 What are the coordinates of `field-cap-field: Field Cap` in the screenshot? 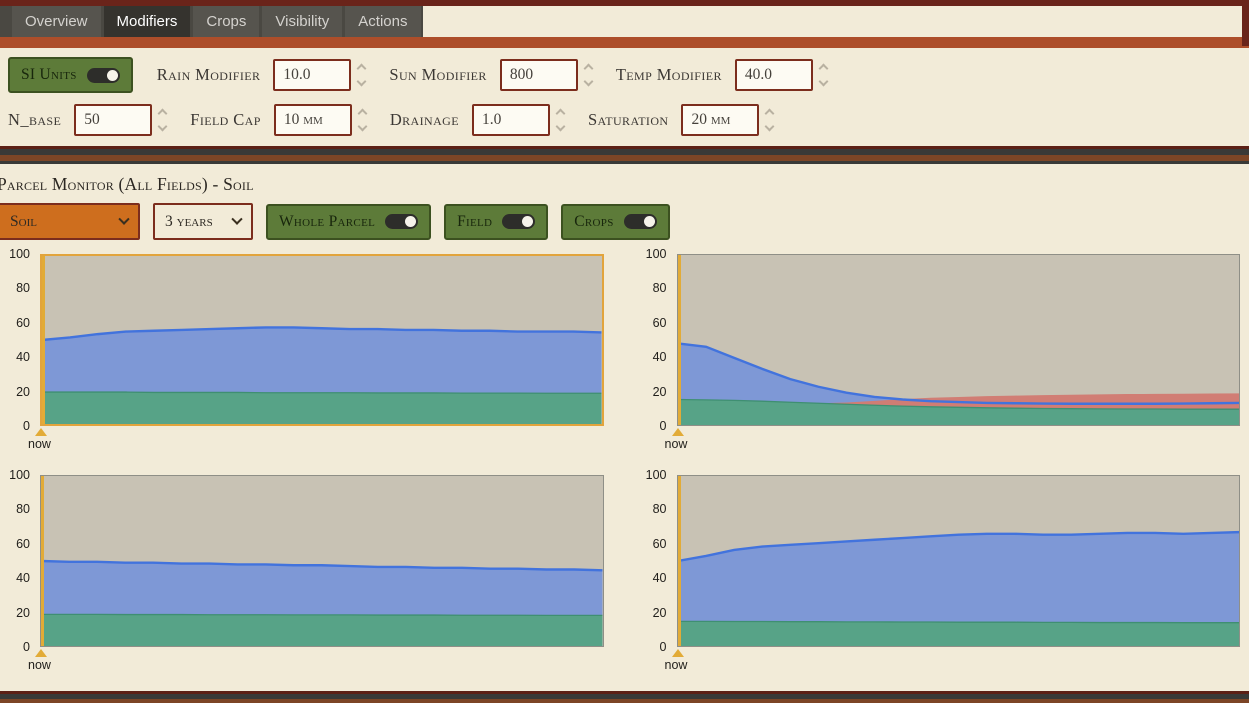 It's located at (279, 120).